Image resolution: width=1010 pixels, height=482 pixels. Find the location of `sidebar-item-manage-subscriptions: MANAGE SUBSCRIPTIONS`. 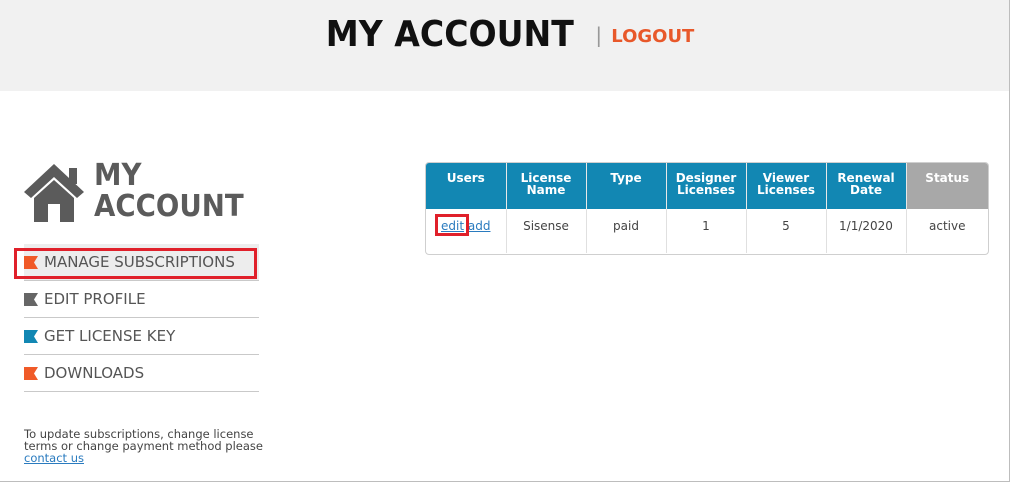

sidebar-item-manage-subscriptions: MANAGE SUBSCRIPTIONS is located at coordinates (136, 262).